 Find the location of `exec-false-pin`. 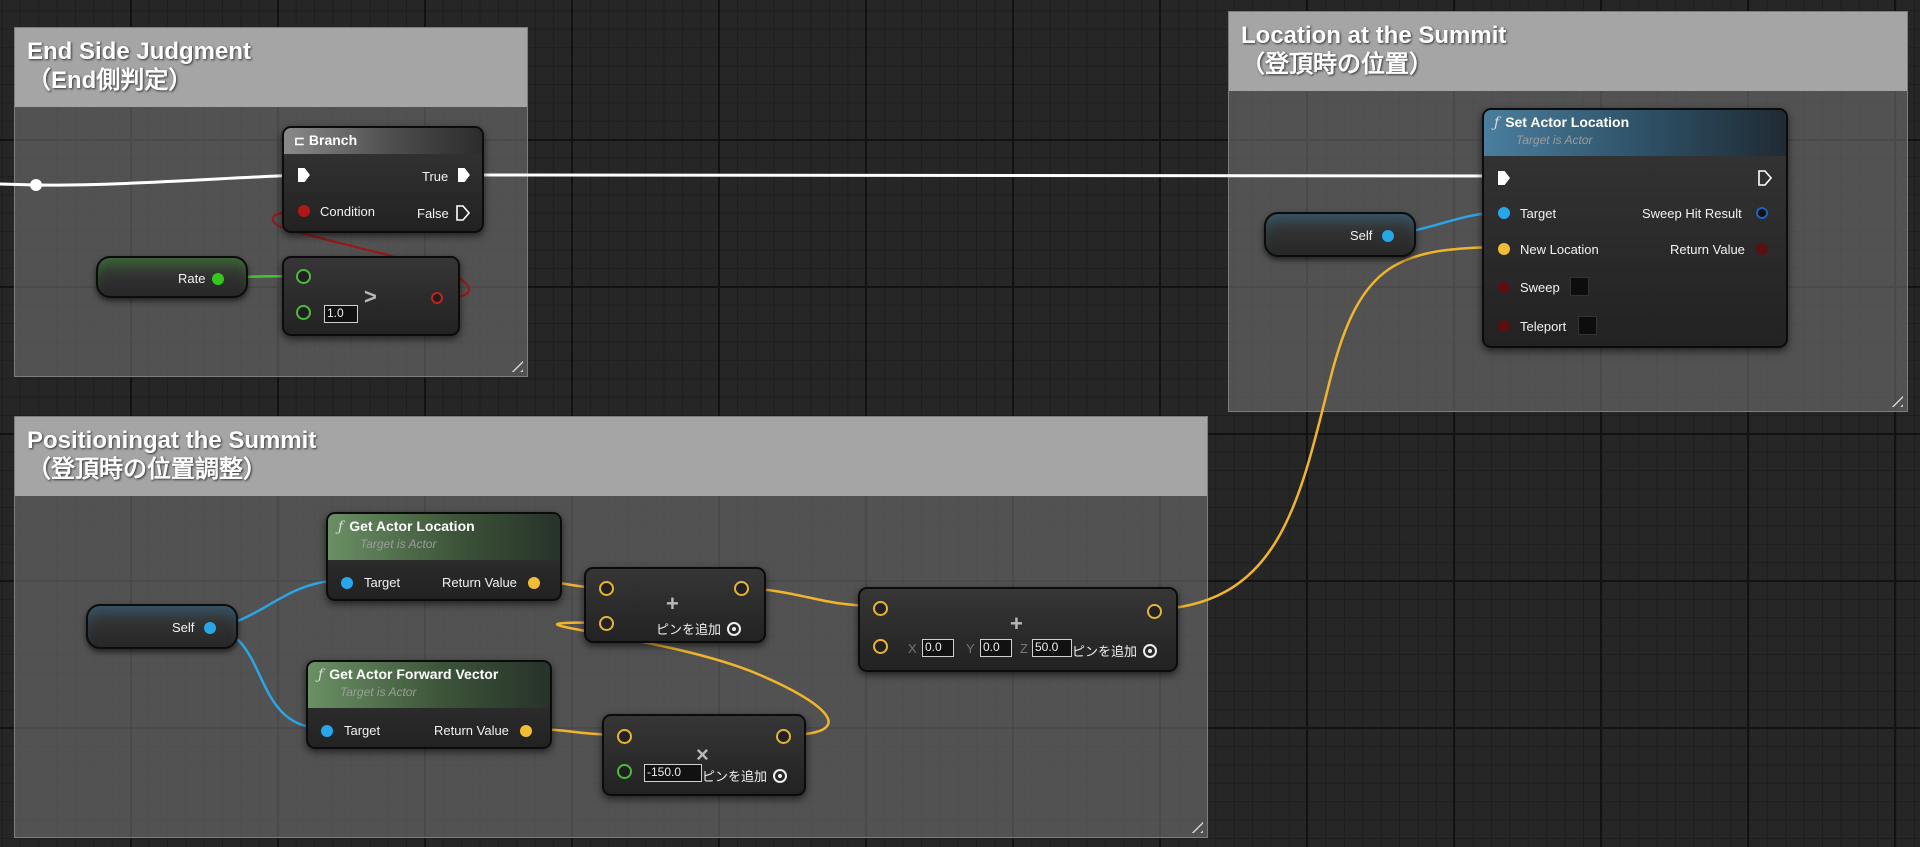

exec-false-pin is located at coordinates (463, 213).